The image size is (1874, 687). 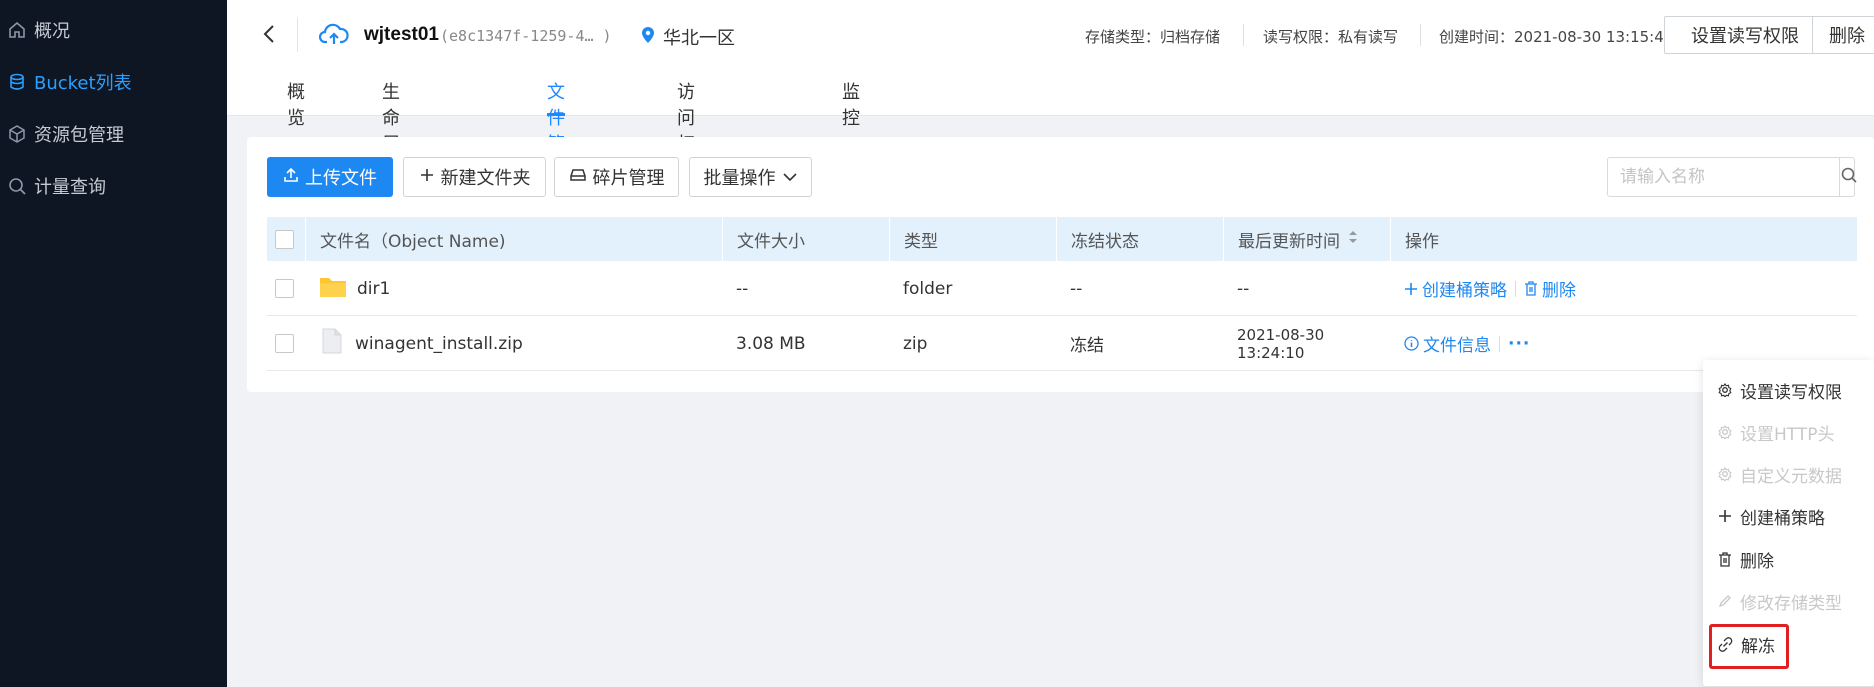 I want to click on batch-operations-dropdown: 批量操作, so click(x=750, y=177).